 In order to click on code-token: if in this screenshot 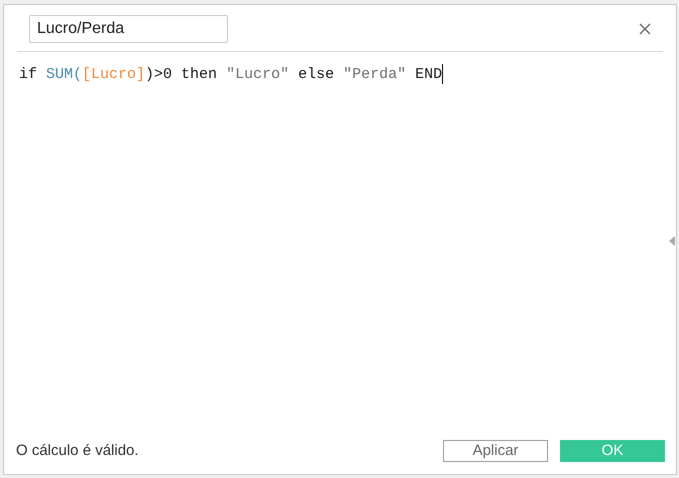, I will do `click(28, 75)`.